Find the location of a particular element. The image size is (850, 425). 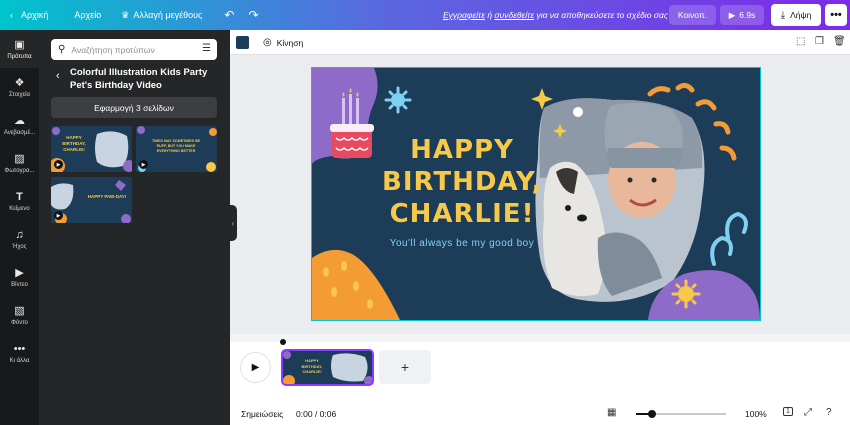

horizontal-scrollbar is located at coordinates (540, 338).